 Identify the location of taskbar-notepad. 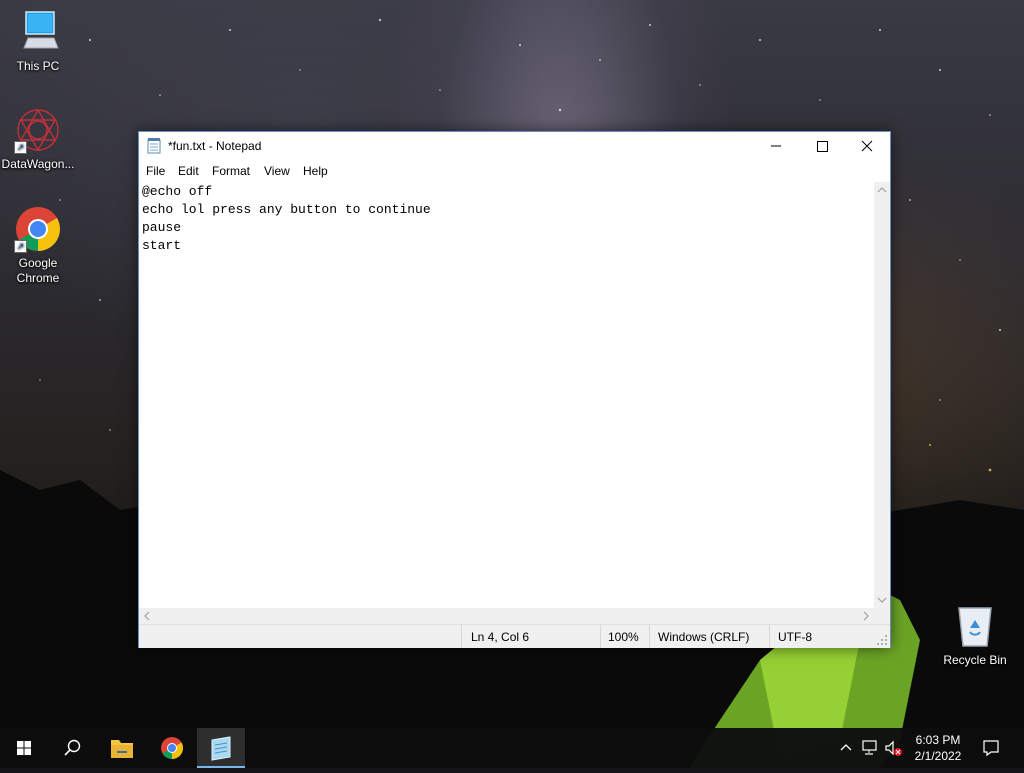
(221, 748).